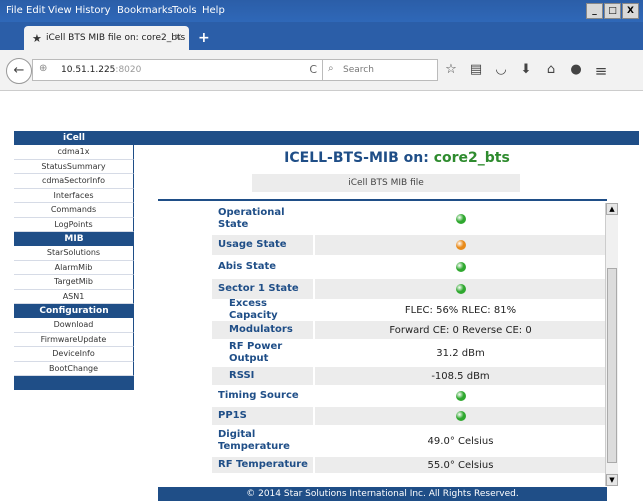 This screenshot has width=643, height=501. Describe the element at coordinates (74, 138) in the screenshot. I see `sidebar-section-icell: iCell` at that location.